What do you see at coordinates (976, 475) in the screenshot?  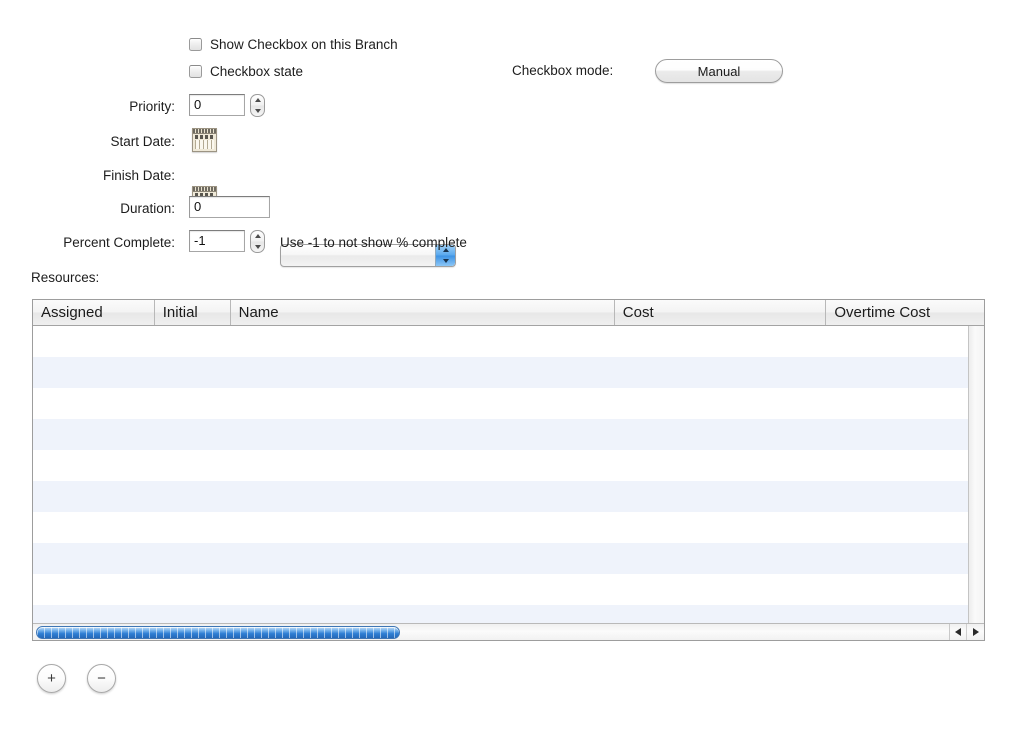 I see `vertical-scrollbar` at bounding box center [976, 475].